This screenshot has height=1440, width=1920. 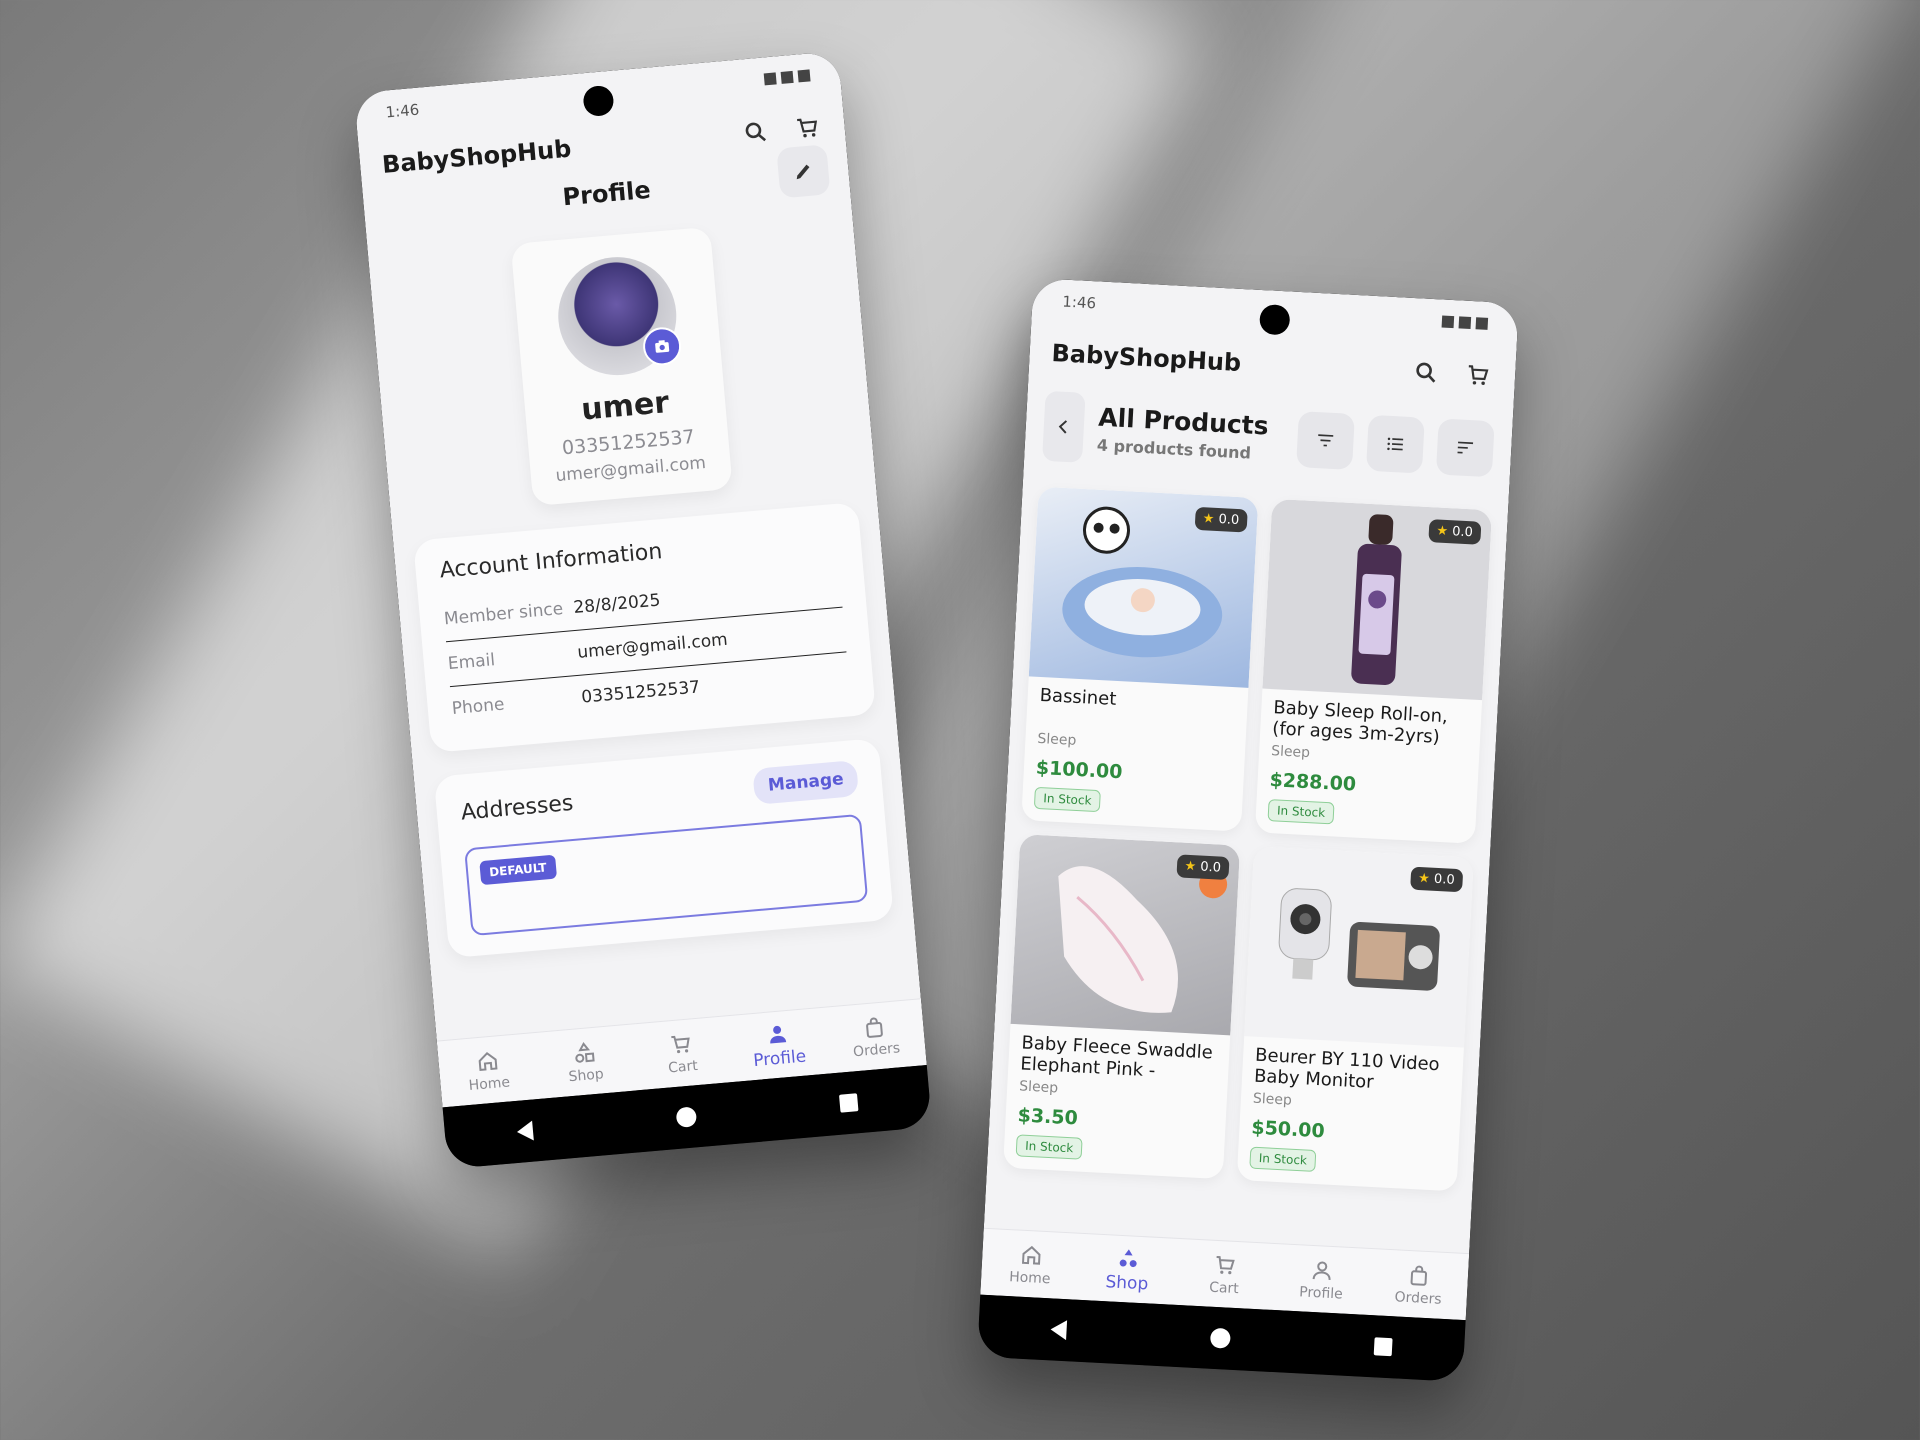 I want to click on nav-profile-label: Profile, so click(x=779, y=1058).